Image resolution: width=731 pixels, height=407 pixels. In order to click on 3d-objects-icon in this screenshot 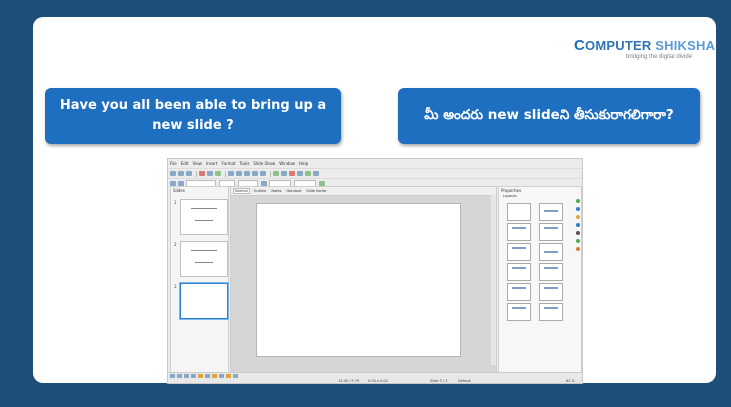, I will do `click(235, 376)`.